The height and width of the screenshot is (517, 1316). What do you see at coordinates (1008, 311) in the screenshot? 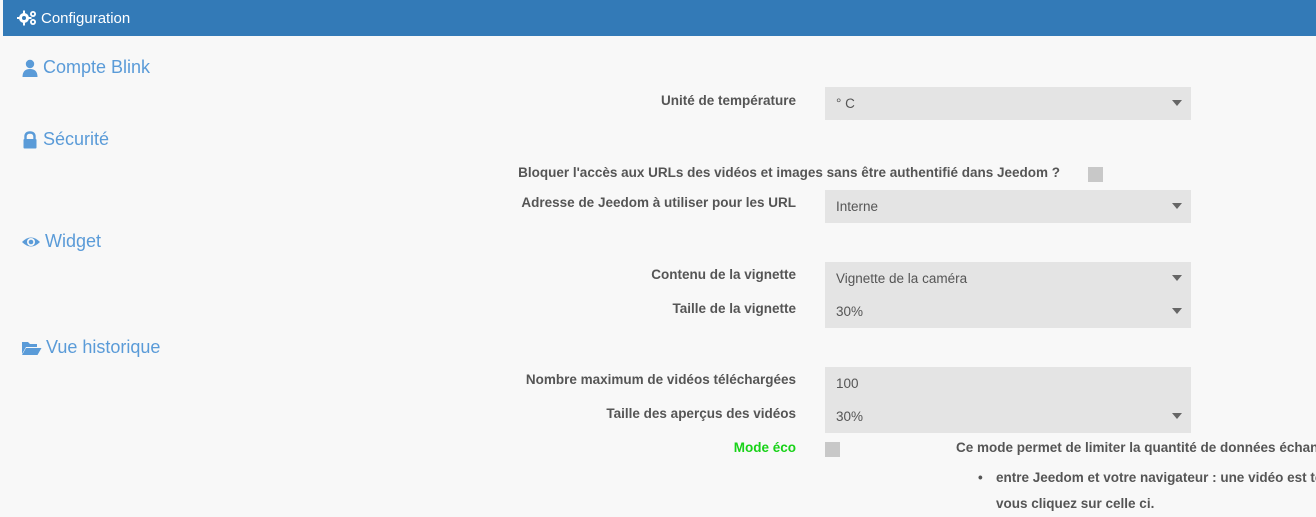
I see `thumb-size-select: 30%` at bounding box center [1008, 311].